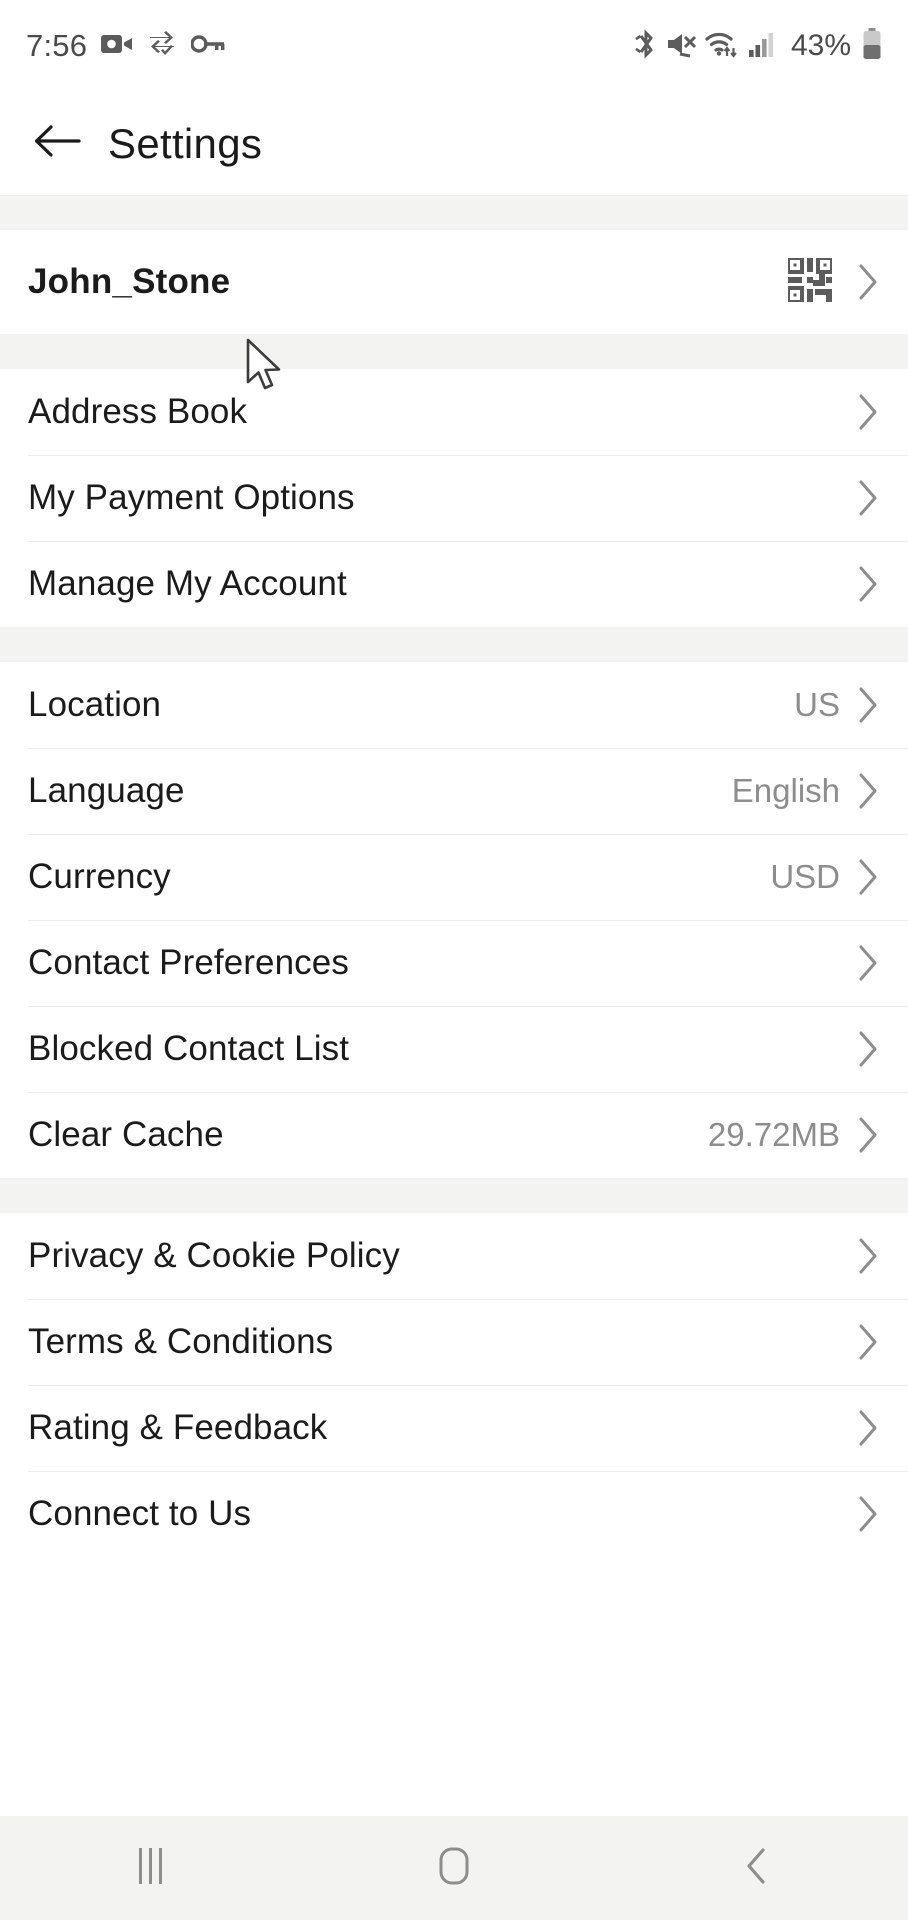 The width and height of the screenshot is (908, 1920). Describe the element at coordinates (454, 1049) in the screenshot. I see `row-blocked-contact-list: Blocked Contact List` at that location.